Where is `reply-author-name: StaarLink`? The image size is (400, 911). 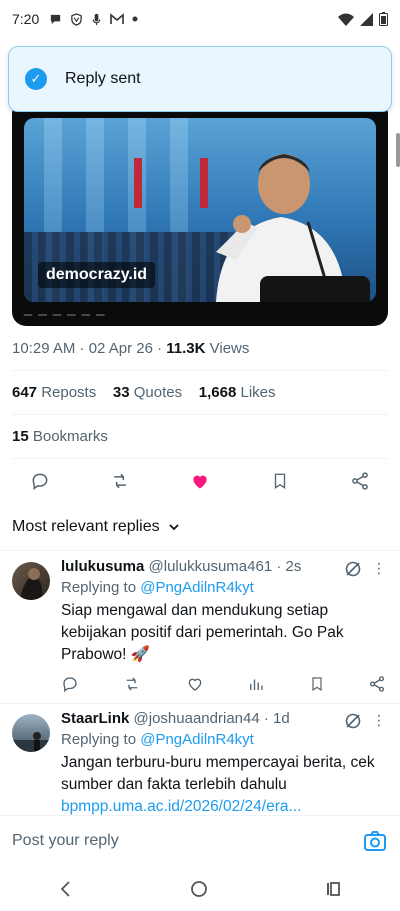
reply-author-name: StaarLink is located at coordinates (95, 718).